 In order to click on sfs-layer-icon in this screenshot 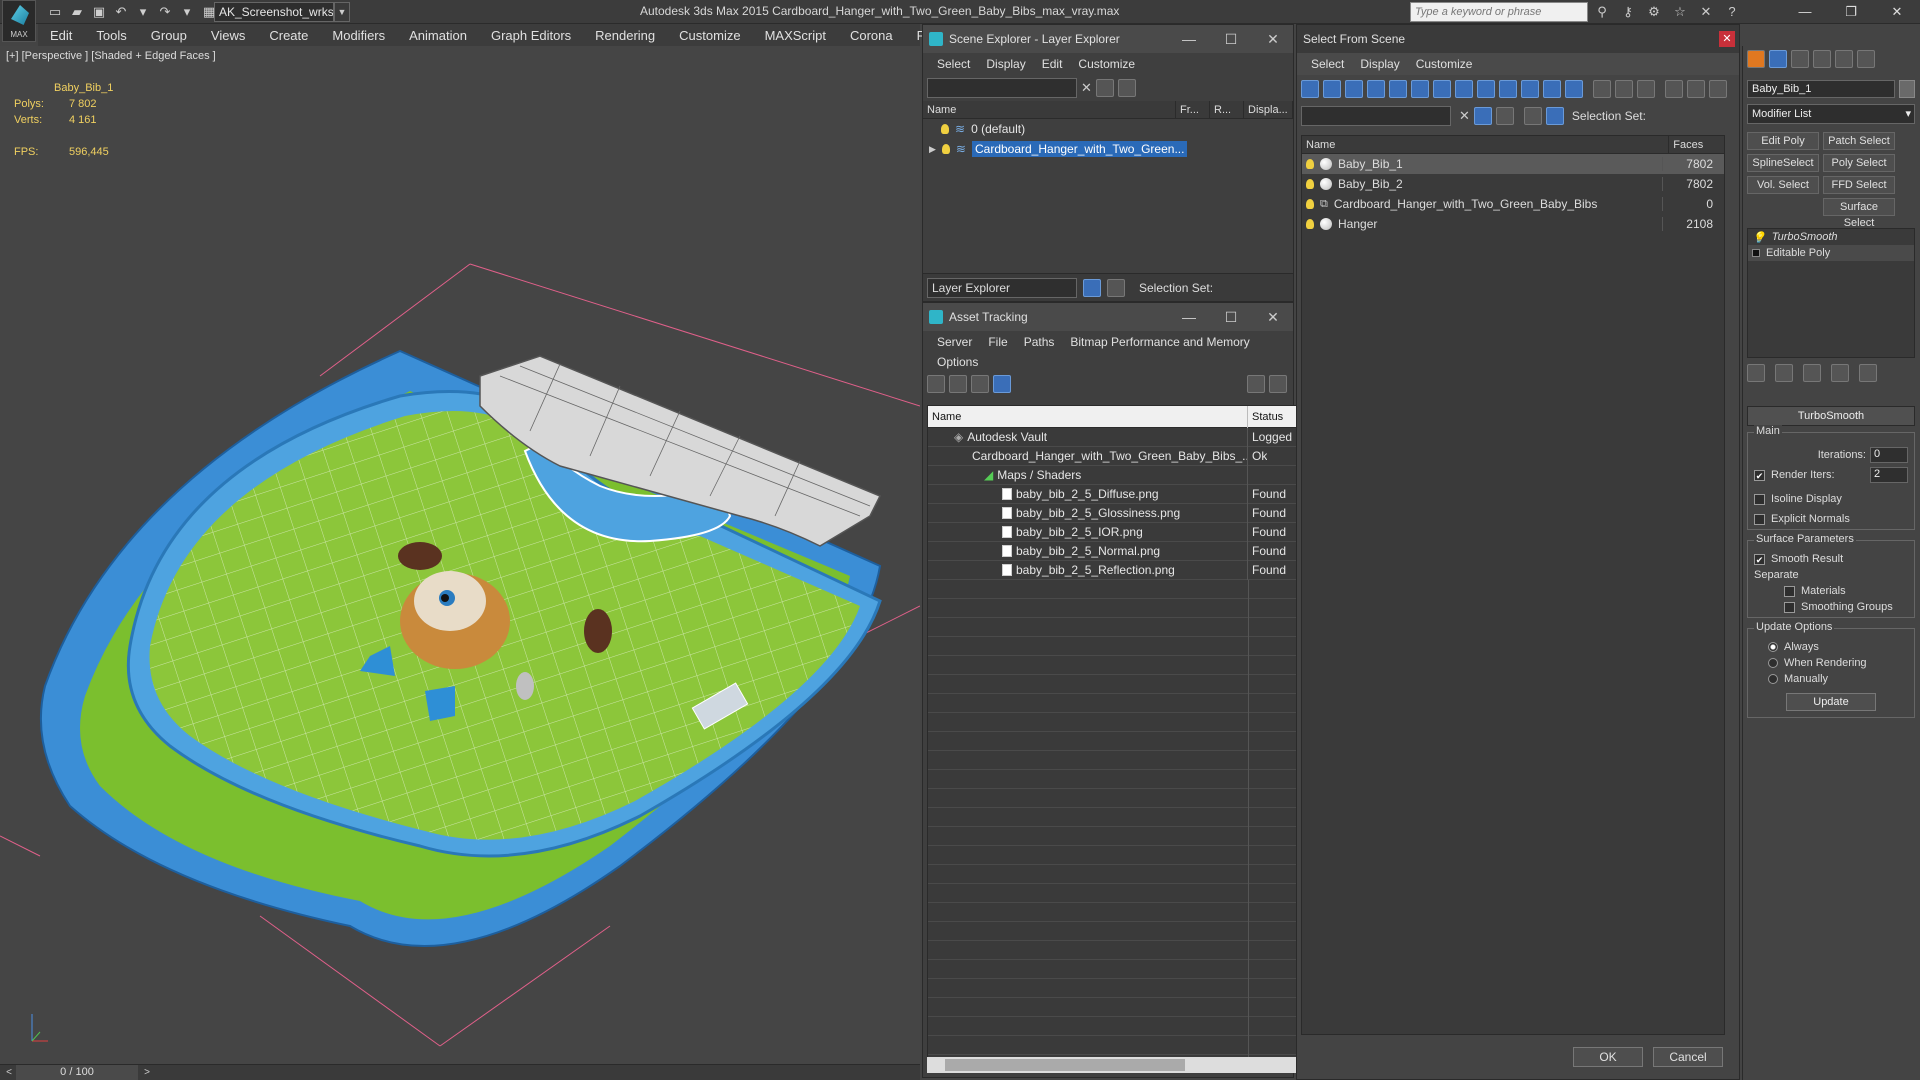, I will do `click(1504, 116)`.